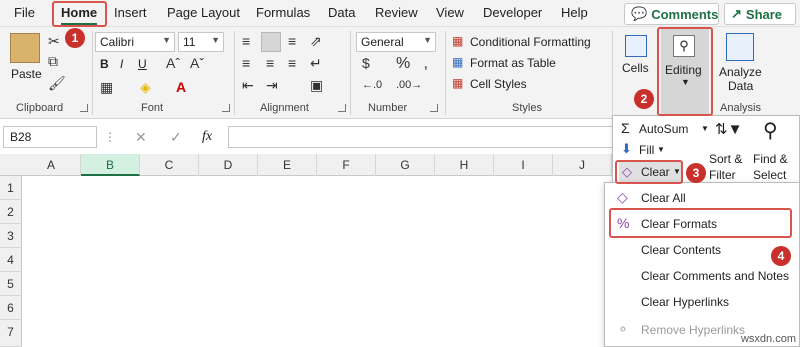 The width and height of the screenshot is (800, 347). I want to click on increase-decimal-icon: ←.0, so click(372, 85).